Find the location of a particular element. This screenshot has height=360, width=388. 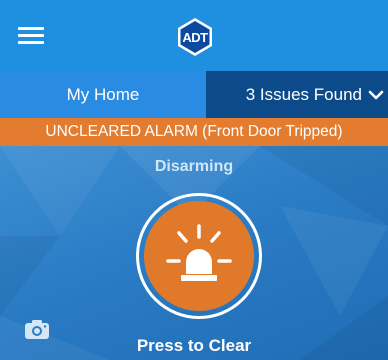

alarm-banner-text: UNCLEARED ALARM (Front Door Tripped) is located at coordinates (194, 131).